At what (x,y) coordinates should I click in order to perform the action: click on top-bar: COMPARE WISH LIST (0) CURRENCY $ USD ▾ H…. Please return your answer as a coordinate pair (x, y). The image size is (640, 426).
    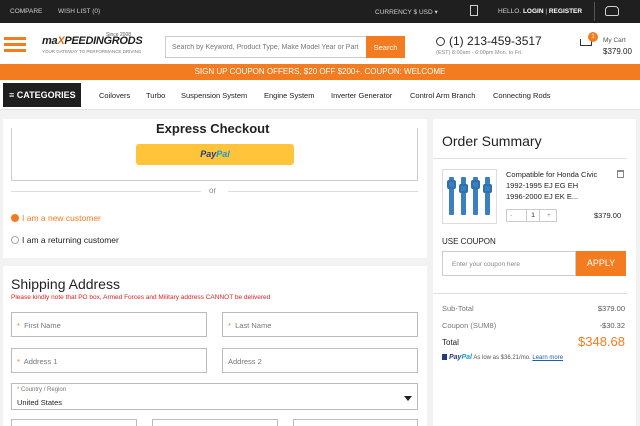
    Looking at the image, I should click on (320, 11).